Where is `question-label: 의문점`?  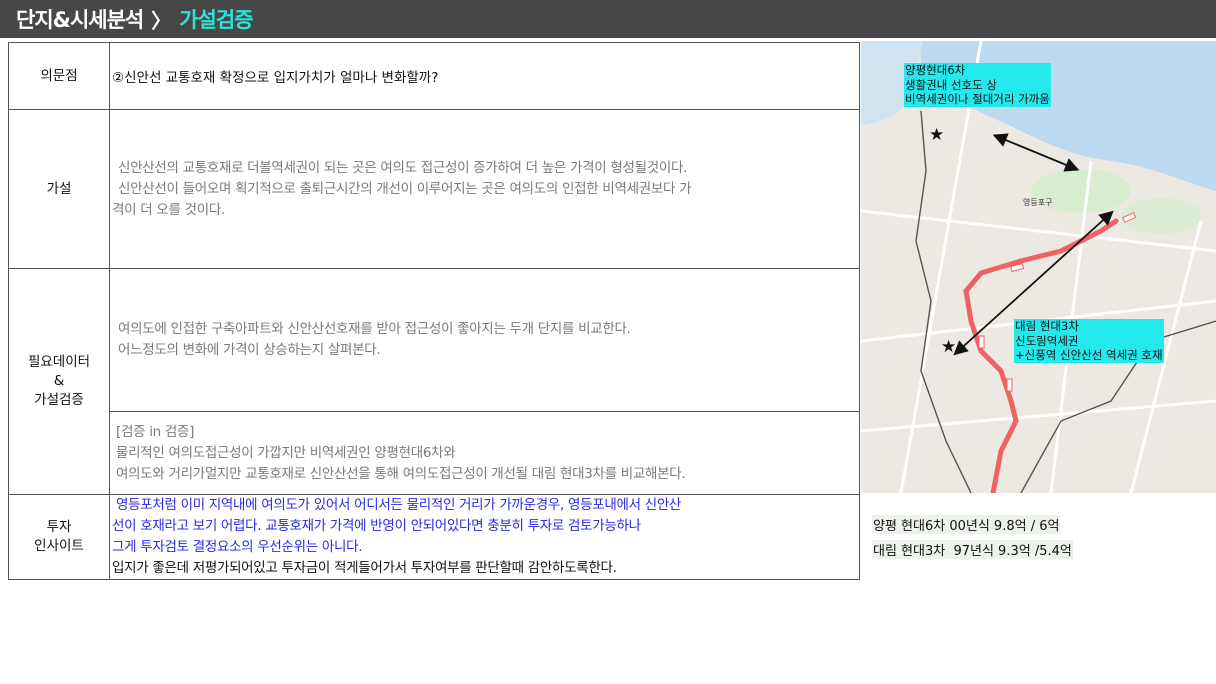
question-label: 의문점 is located at coordinates (59, 76).